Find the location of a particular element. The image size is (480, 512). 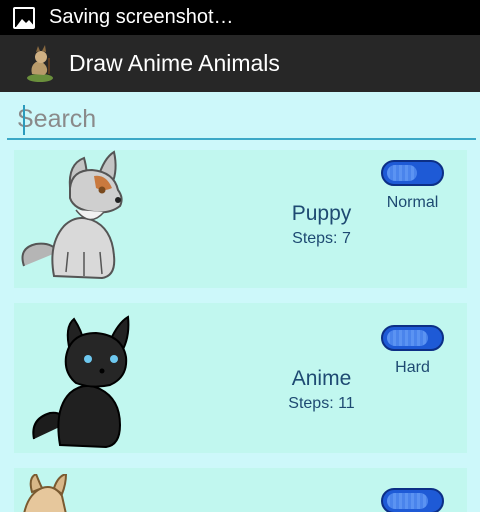

text-caret is located at coordinates (24, 120).